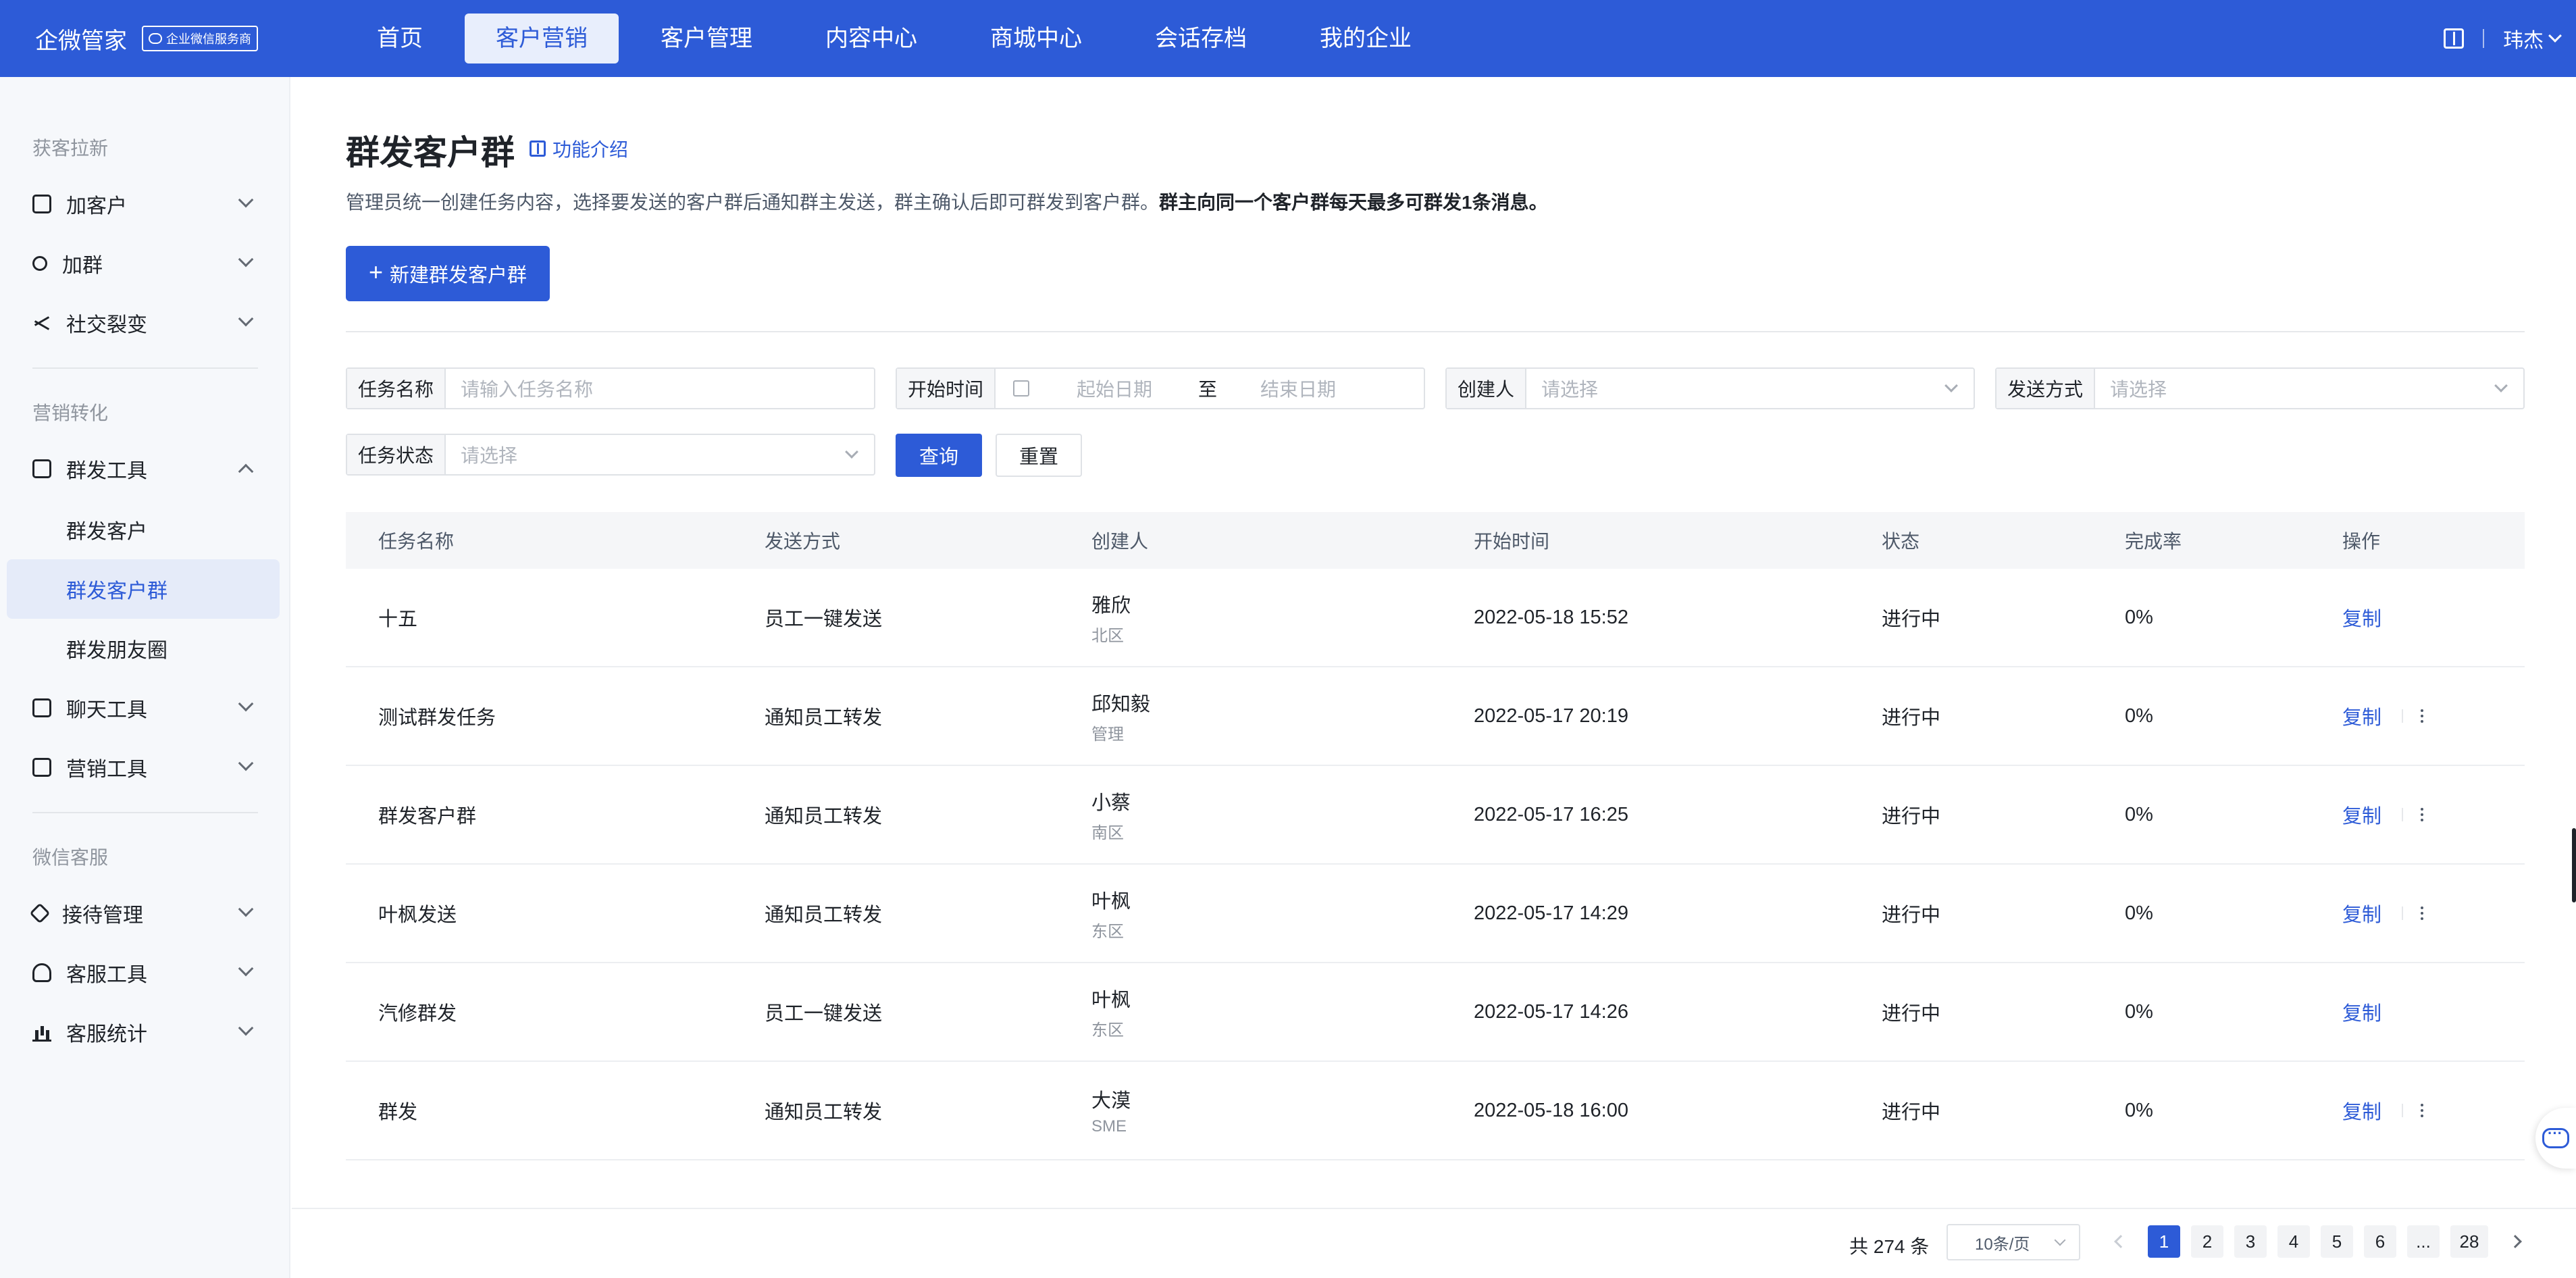 Image resolution: width=2576 pixels, height=1278 pixels. I want to click on total-count: 共 274 条, so click(1890, 1246).